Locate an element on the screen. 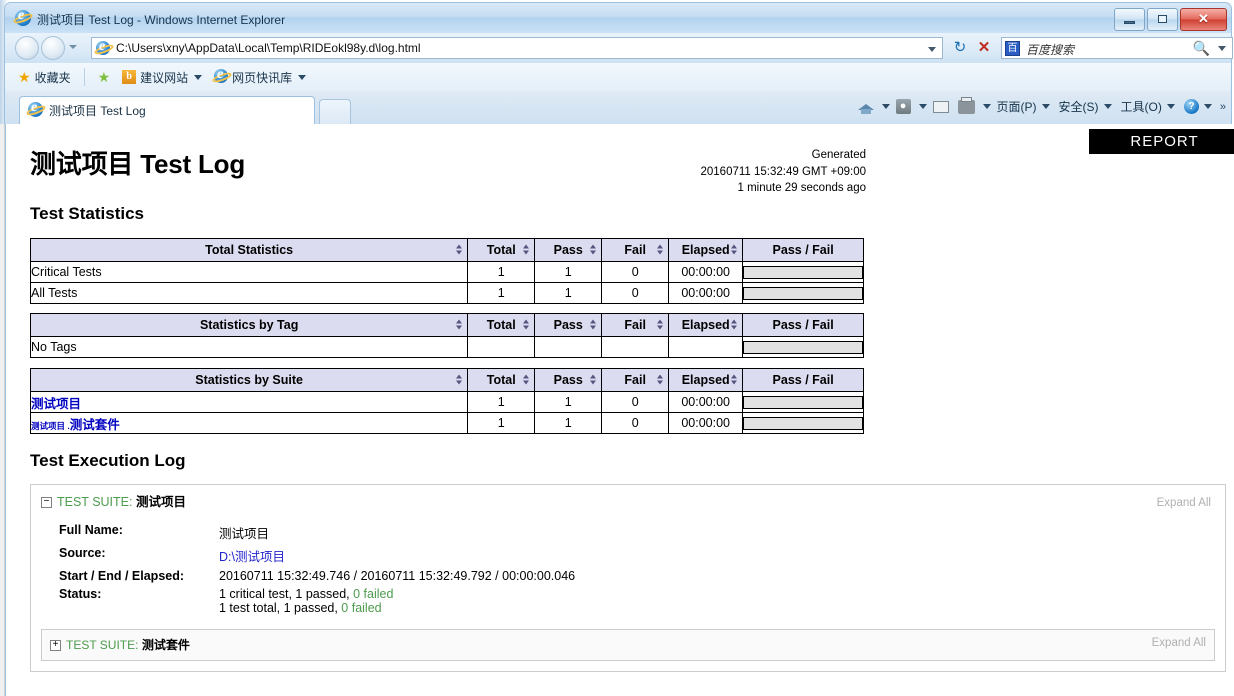  home-chevron-down-icon is located at coordinates (885, 106).